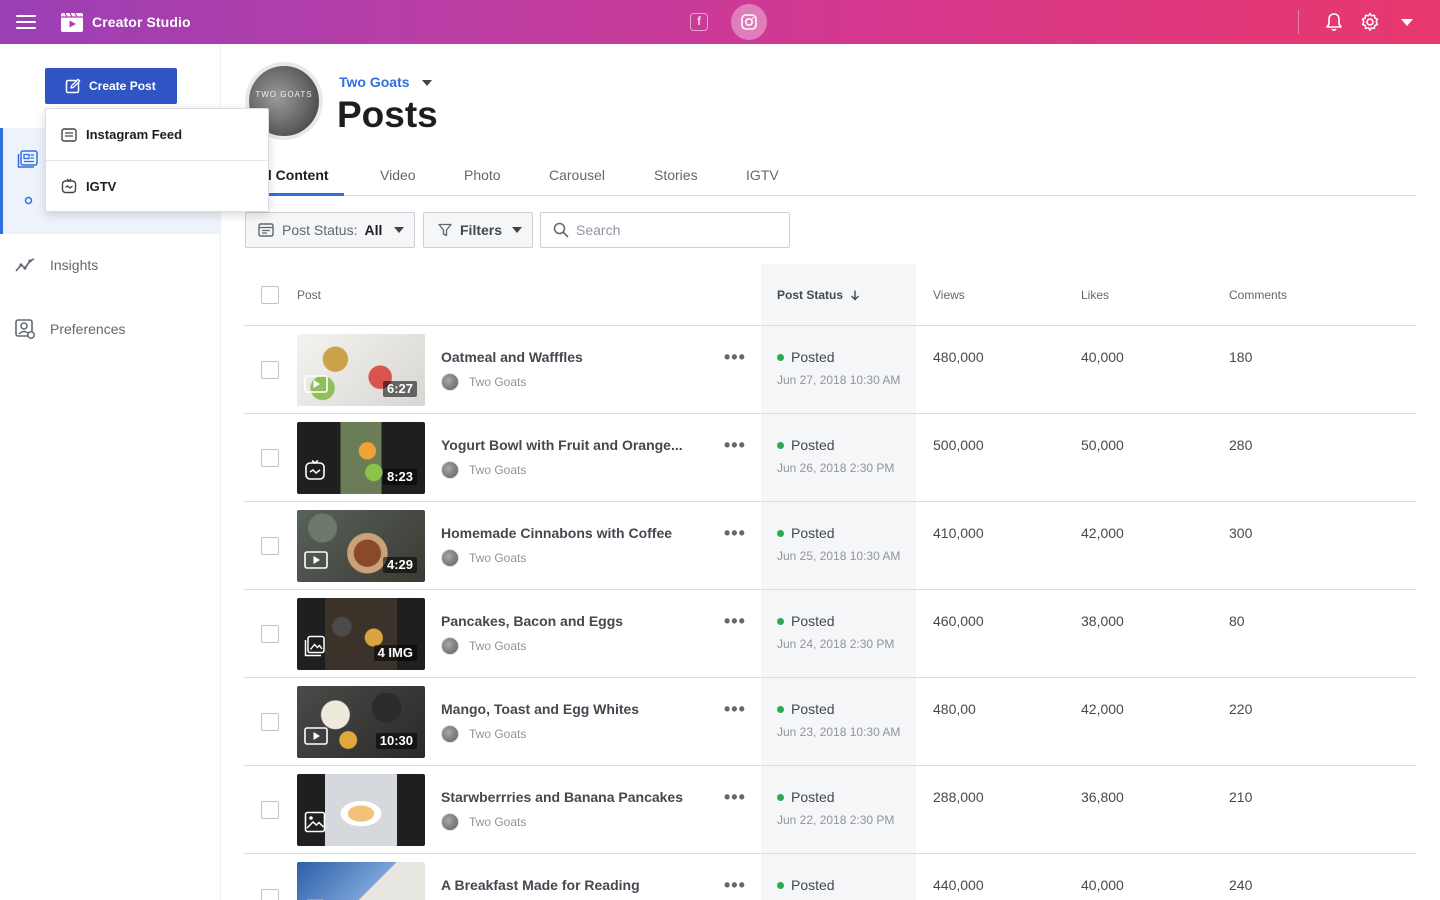 The height and width of the screenshot is (900, 1440). What do you see at coordinates (361, 722) in the screenshot?
I see `post-thumbnail: 10:30` at bounding box center [361, 722].